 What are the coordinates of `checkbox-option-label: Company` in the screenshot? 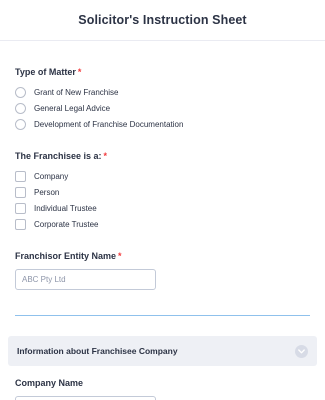 It's located at (51, 176).